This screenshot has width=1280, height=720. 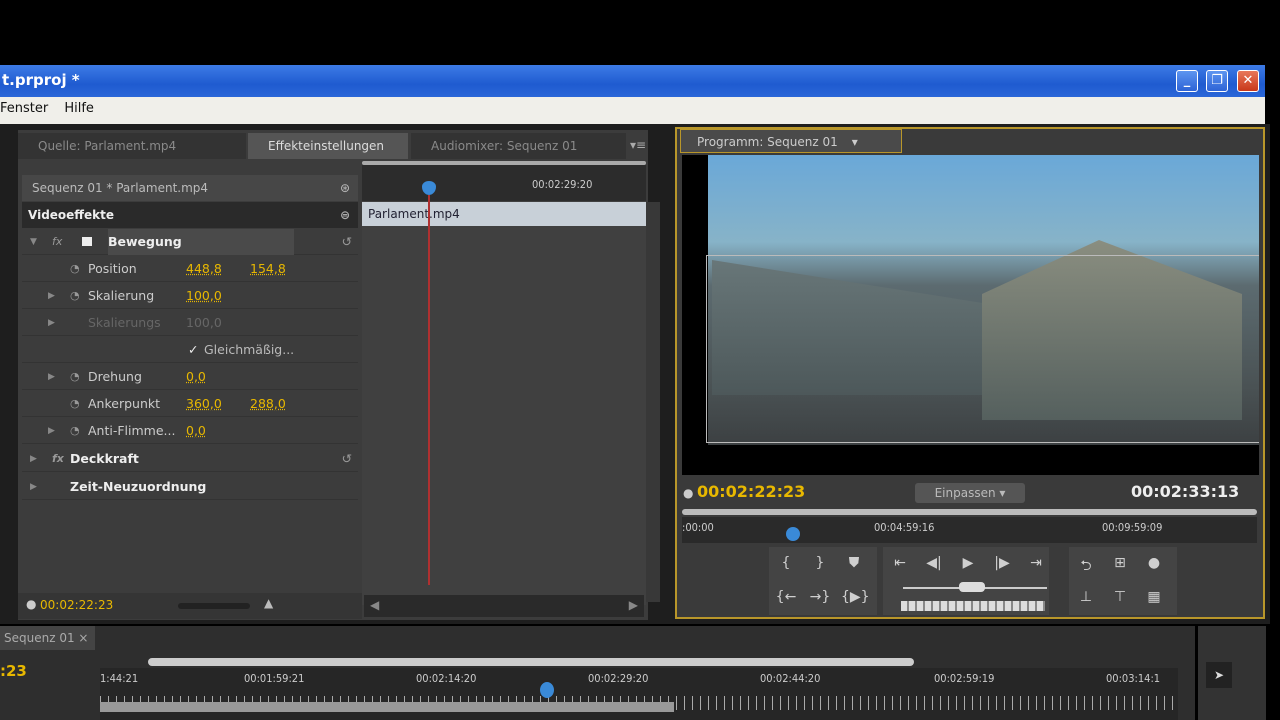 What do you see at coordinates (504, 183) in the screenshot?
I see `time-ruler: 00:02:29:20` at bounding box center [504, 183].